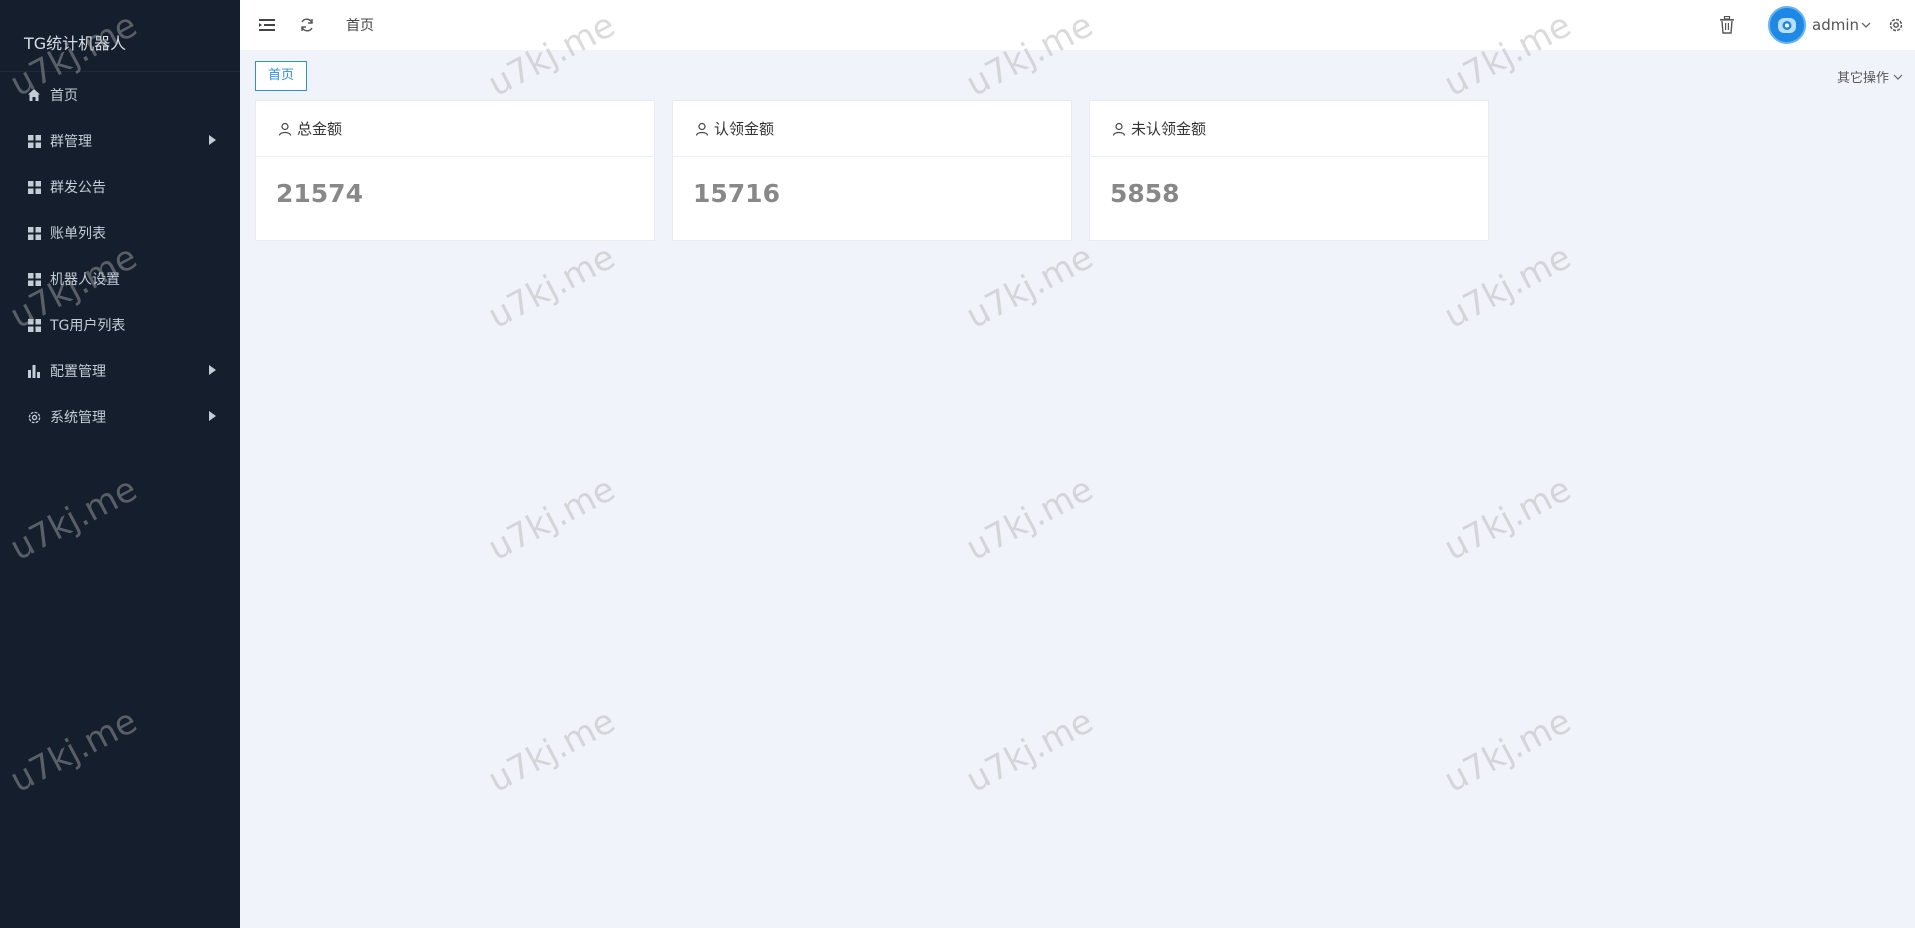 The width and height of the screenshot is (1915, 928). I want to click on stat-cards: 总金额 21574 认领金额 15716 未认领金额 5858, so click(872, 170).